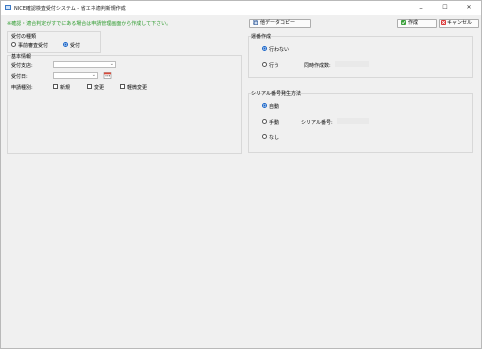 The height and width of the screenshot is (349, 482). I want to click on serial-none-label: なし, so click(274, 138).